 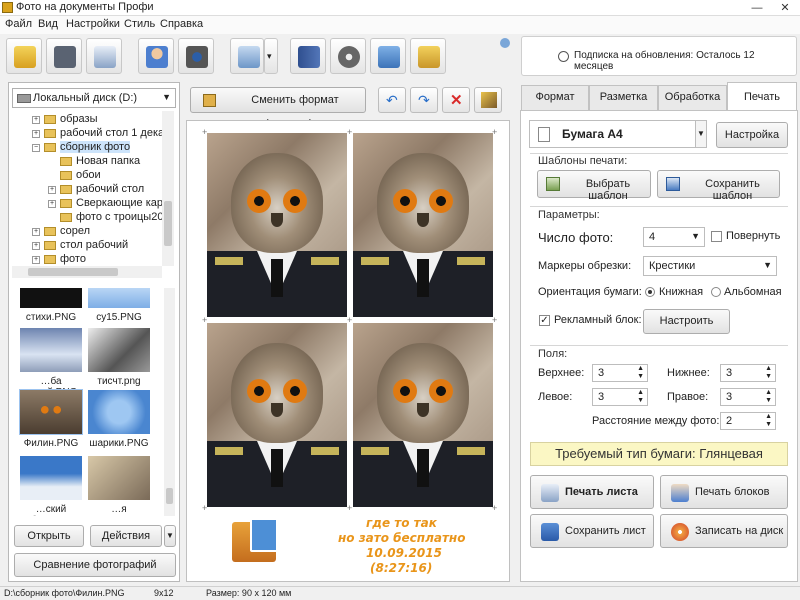 I want to click on monitor-dropdown: ▾, so click(x=271, y=56).